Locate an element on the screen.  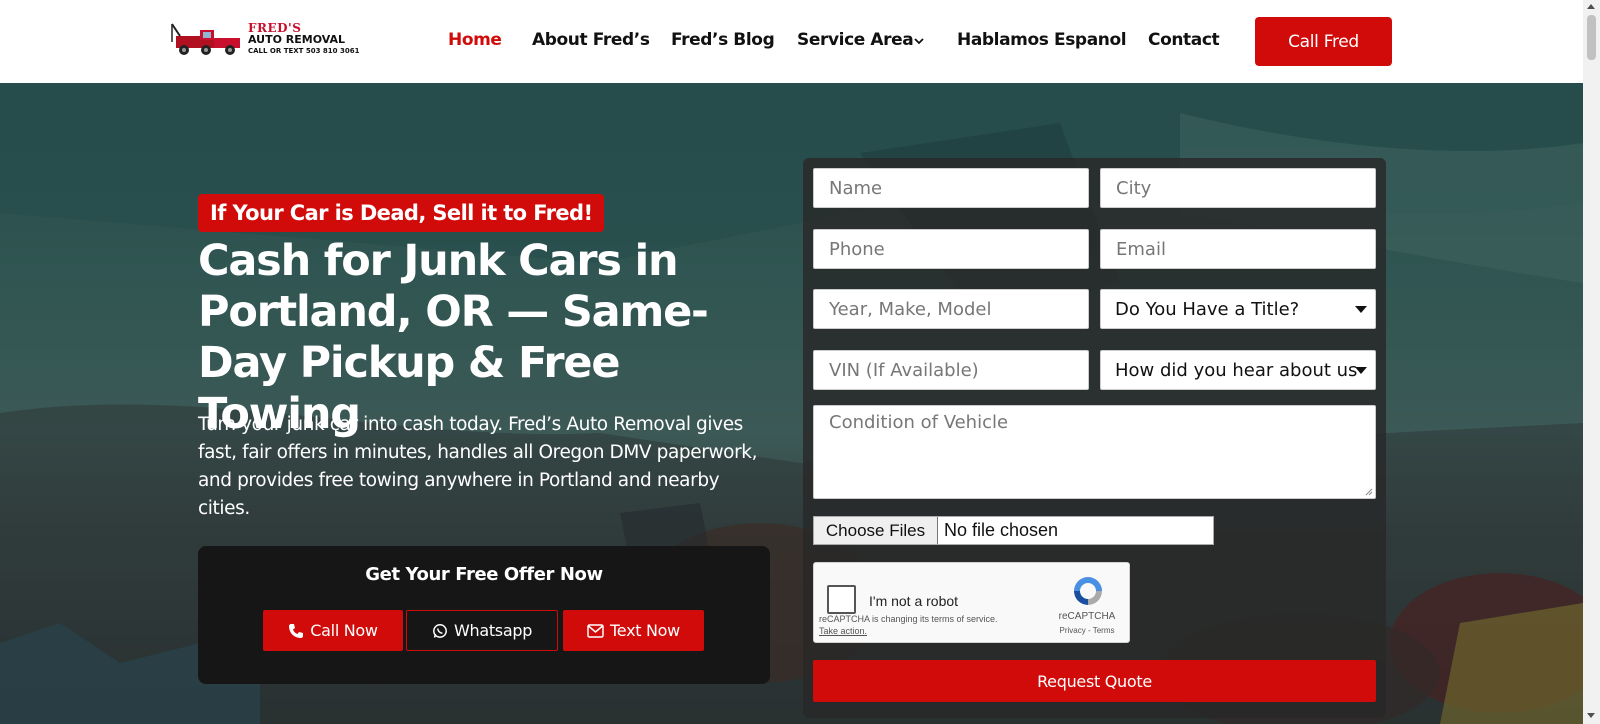
condition-placeholder: Condition of Vehicle is located at coordinates (919, 422).